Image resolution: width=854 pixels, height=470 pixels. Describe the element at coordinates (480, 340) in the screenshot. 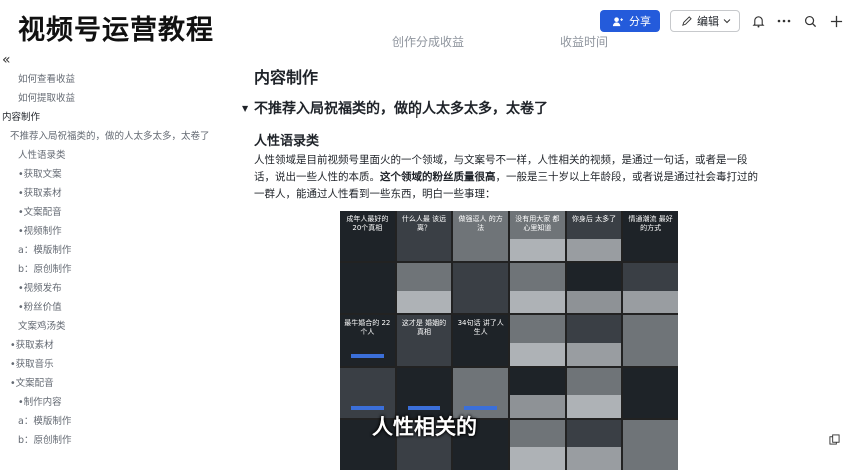

I see `collage-tile: 34句话 讲了人生人` at that location.